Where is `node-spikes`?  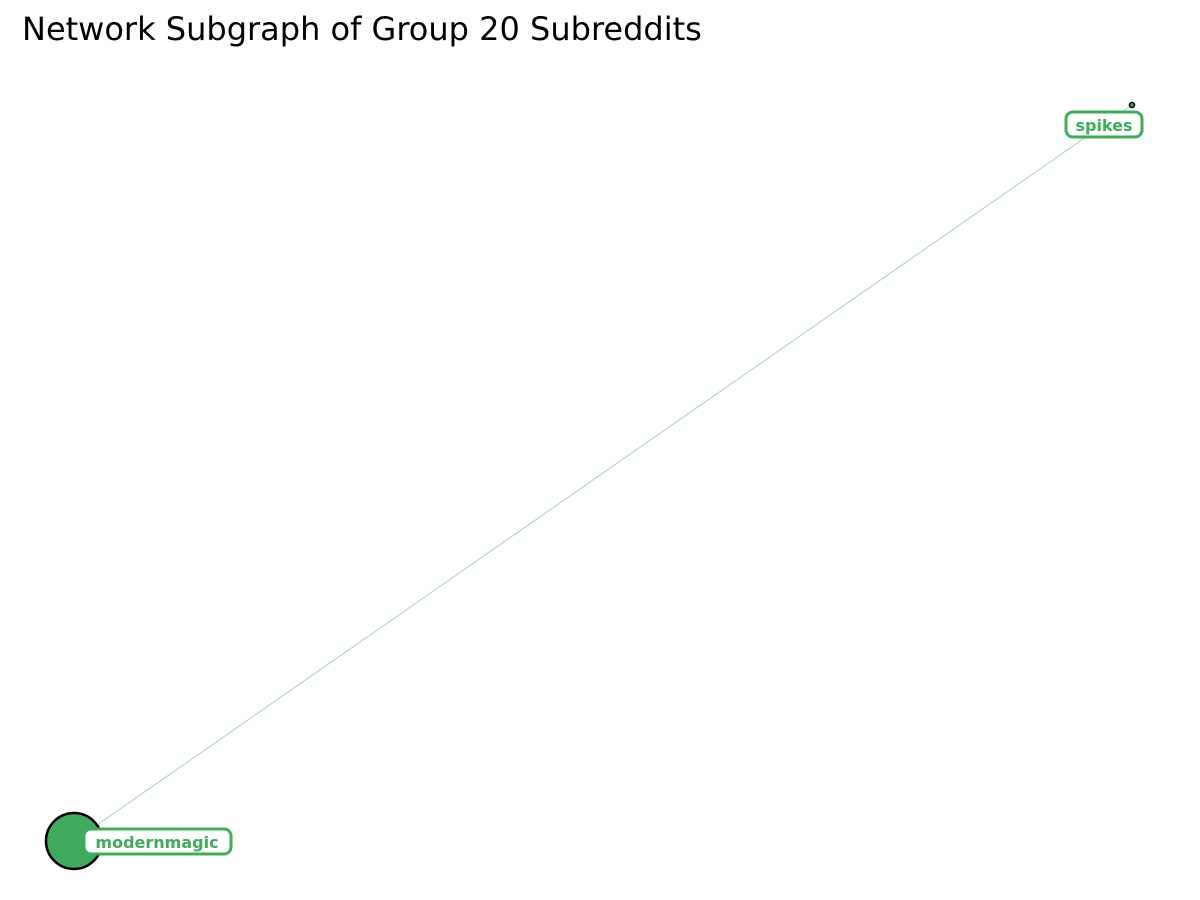 node-spikes is located at coordinates (1132, 105).